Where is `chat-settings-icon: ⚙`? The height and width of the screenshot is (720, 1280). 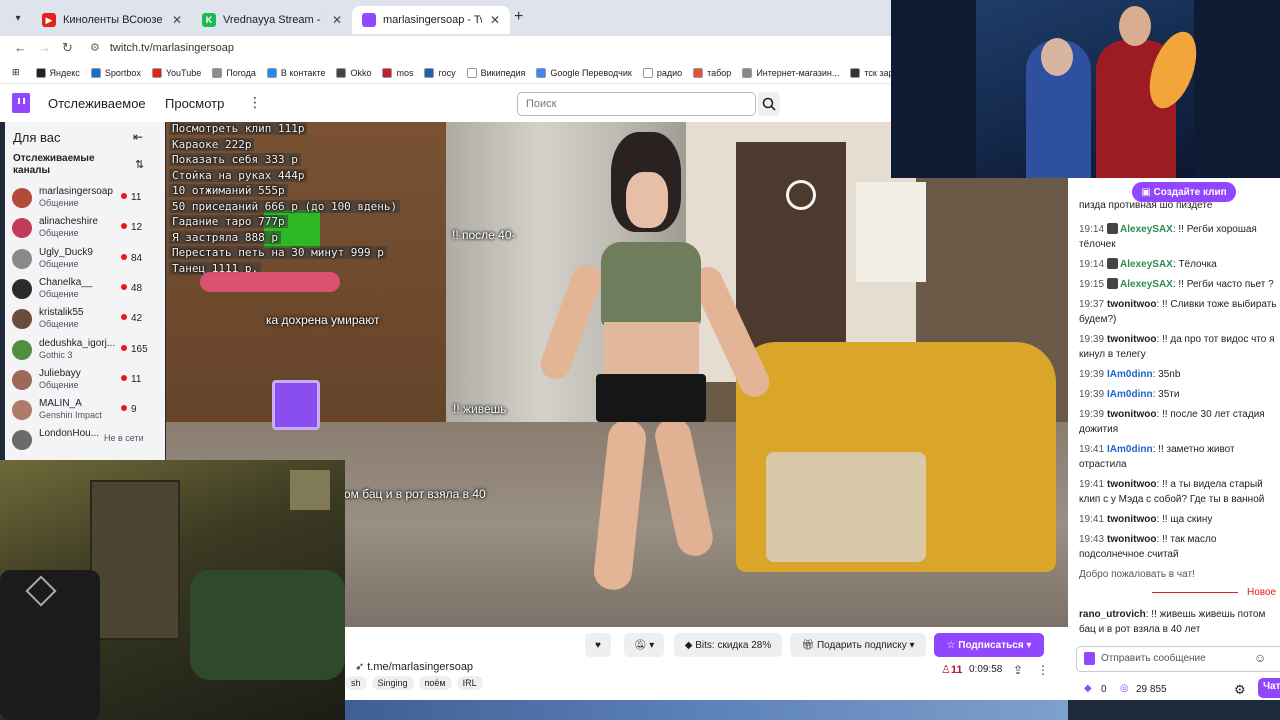 chat-settings-icon: ⚙ is located at coordinates (1240, 690).